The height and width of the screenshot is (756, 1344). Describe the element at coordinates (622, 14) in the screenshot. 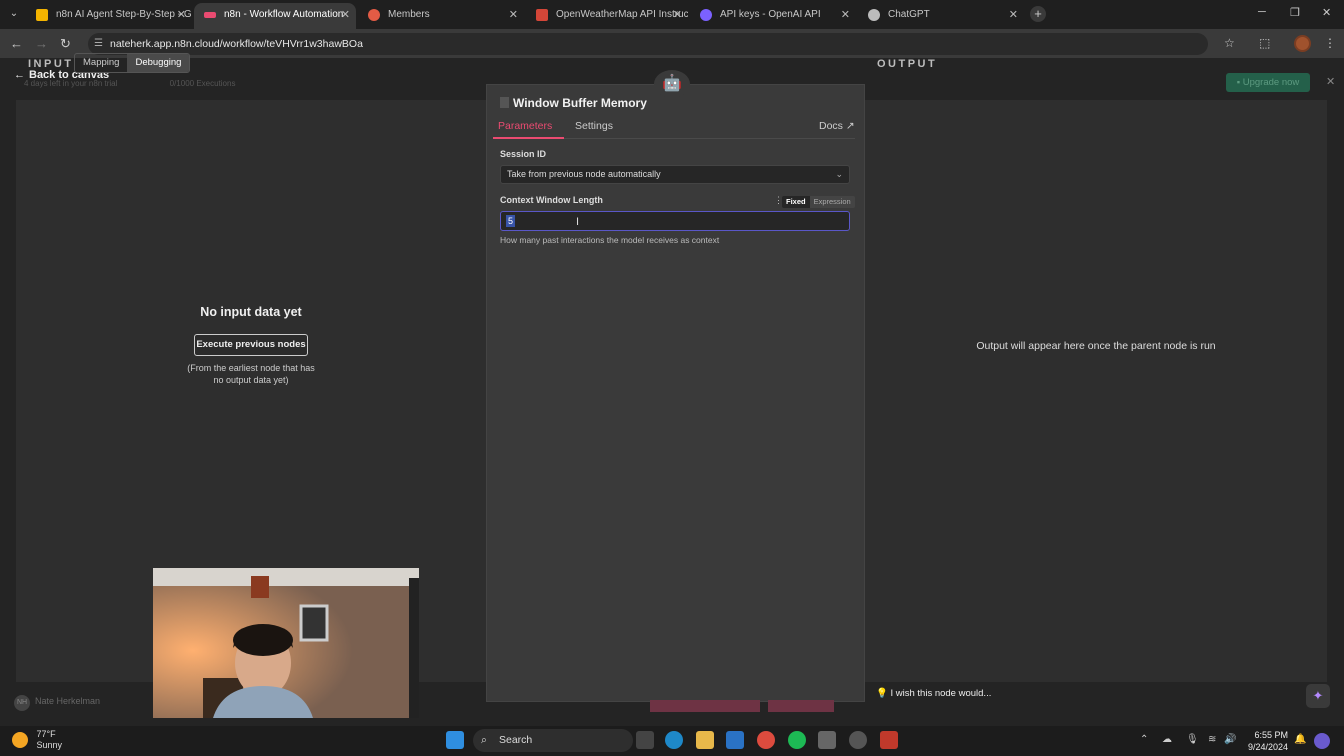

I see `tab-title: OpenWeatherMap API Instructi` at that location.